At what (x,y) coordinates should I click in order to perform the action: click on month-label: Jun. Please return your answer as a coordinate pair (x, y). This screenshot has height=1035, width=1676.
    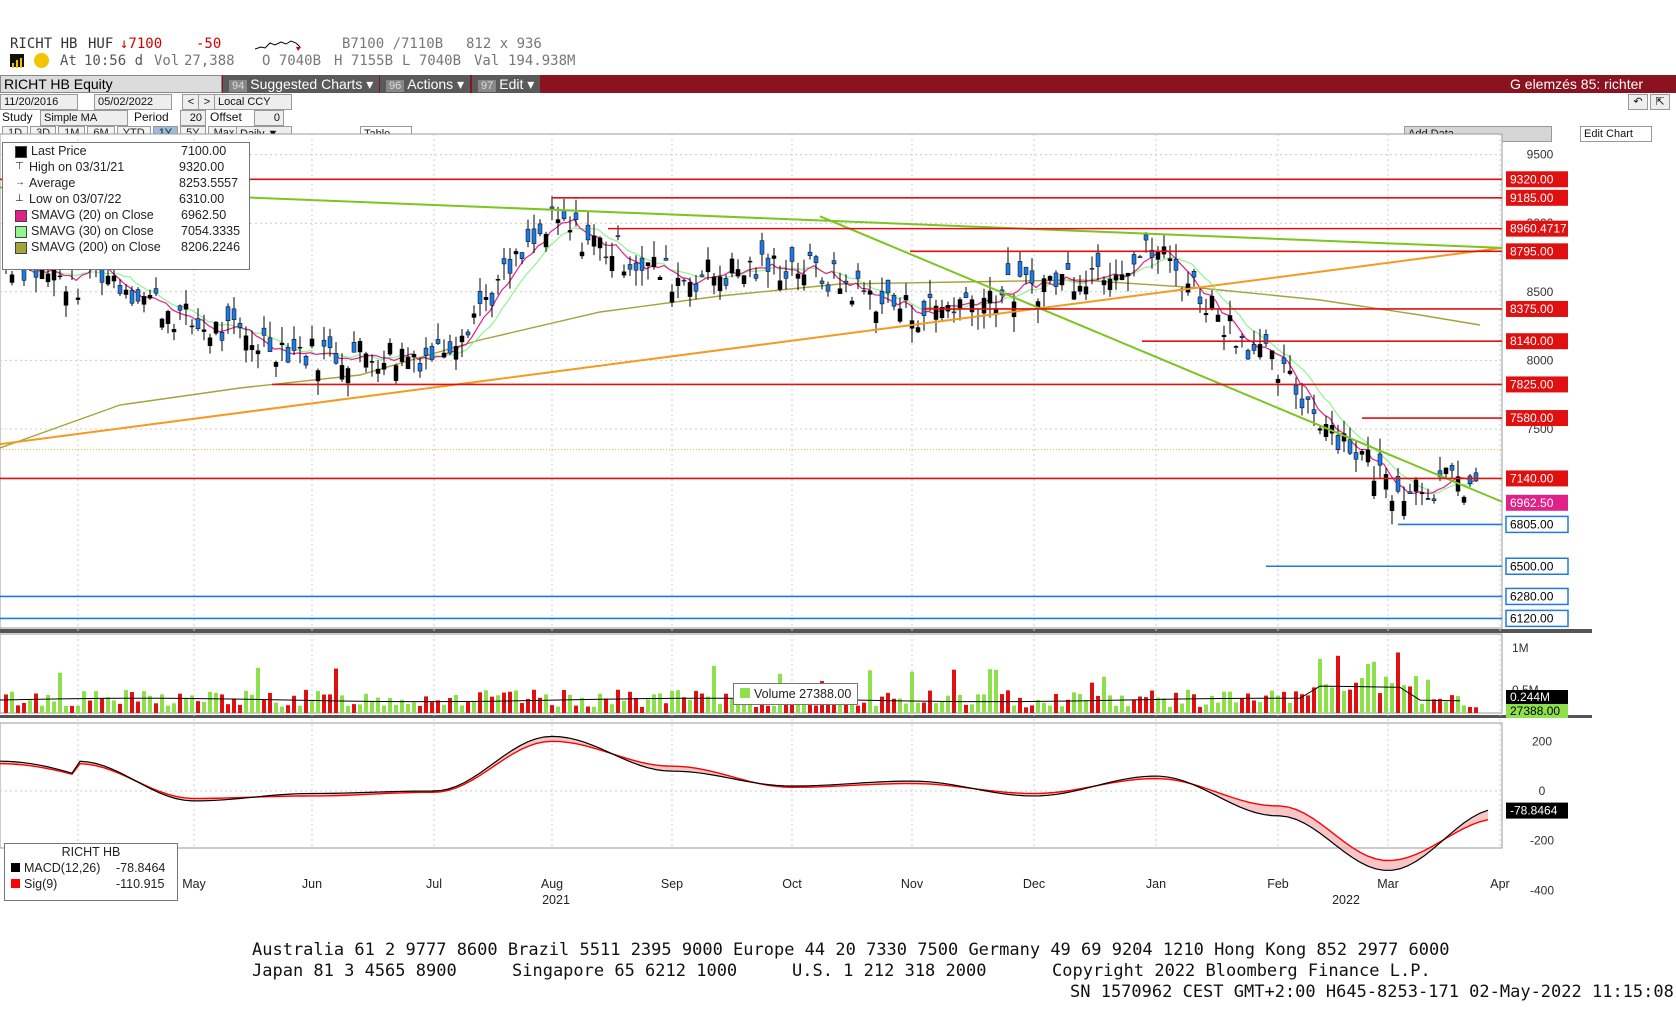
    Looking at the image, I should click on (312, 884).